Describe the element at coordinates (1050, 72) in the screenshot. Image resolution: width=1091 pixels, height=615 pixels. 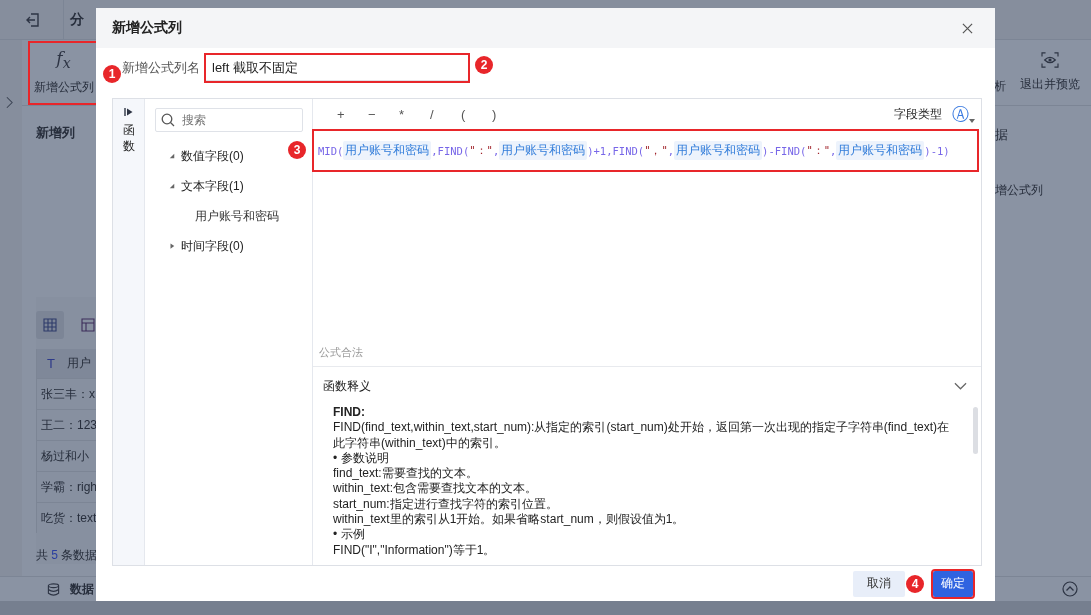
I see `exit-preview-button: 退出并预览` at that location.